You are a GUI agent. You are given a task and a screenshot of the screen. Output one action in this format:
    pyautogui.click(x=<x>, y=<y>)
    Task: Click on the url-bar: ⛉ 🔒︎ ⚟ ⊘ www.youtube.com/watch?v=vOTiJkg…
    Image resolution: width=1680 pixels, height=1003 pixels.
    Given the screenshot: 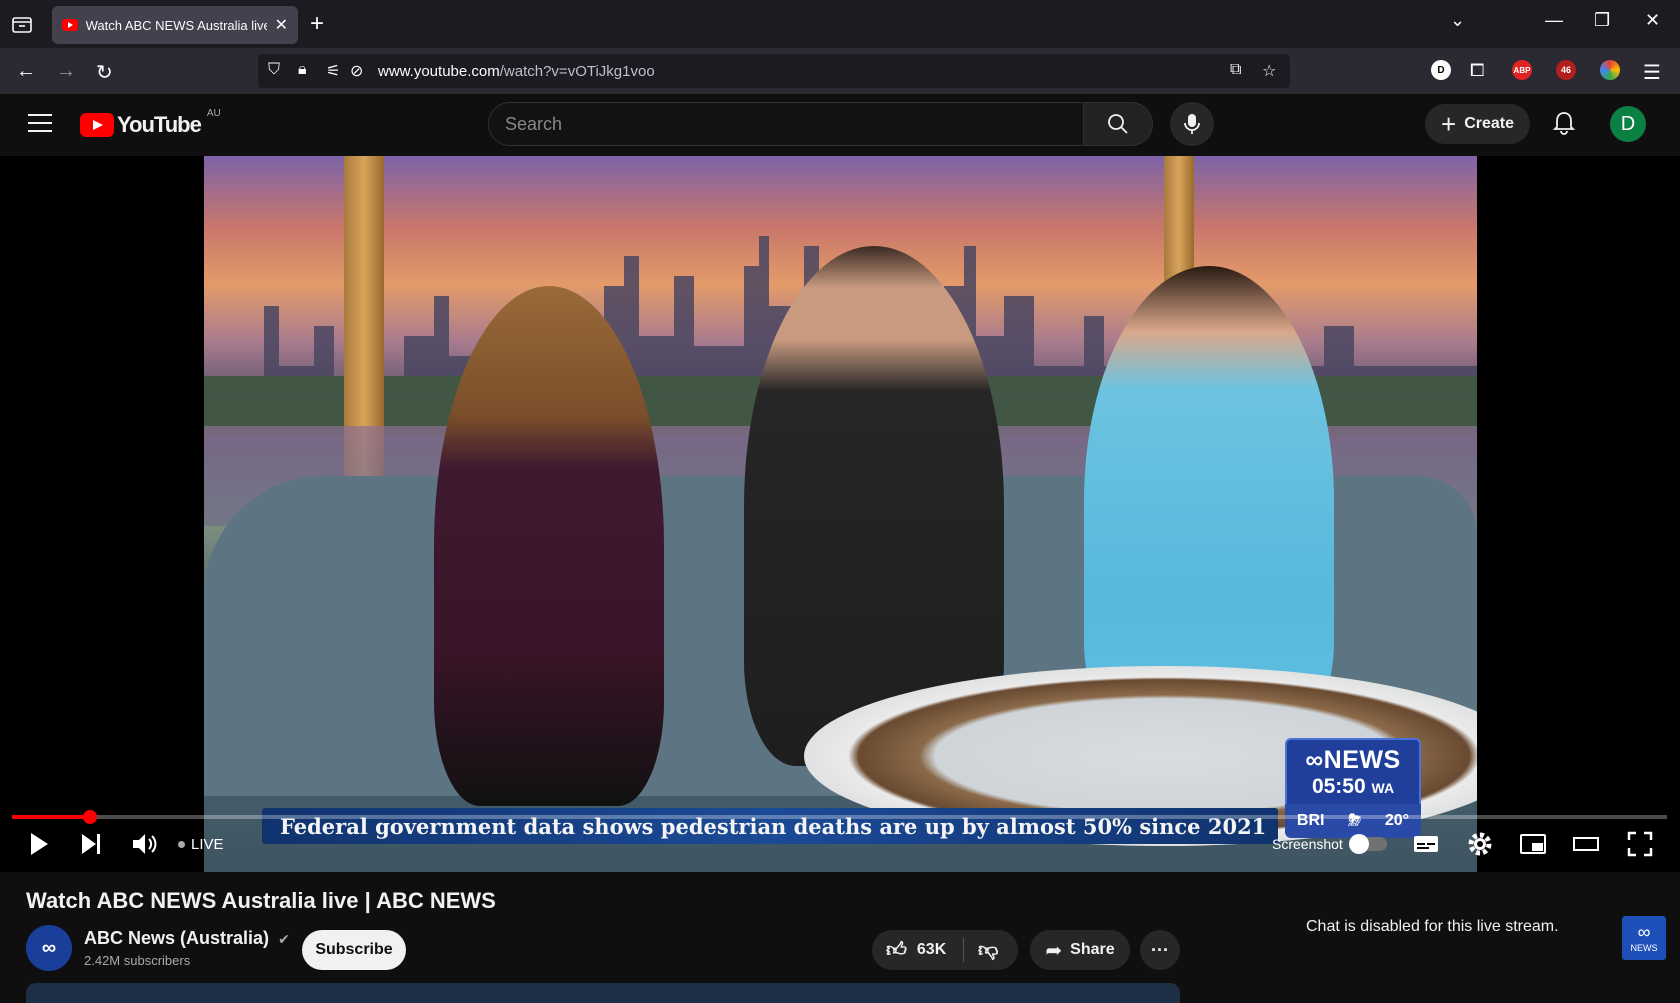 What is the action you would take?
    pyautogui.click(x=774, y=71)
    